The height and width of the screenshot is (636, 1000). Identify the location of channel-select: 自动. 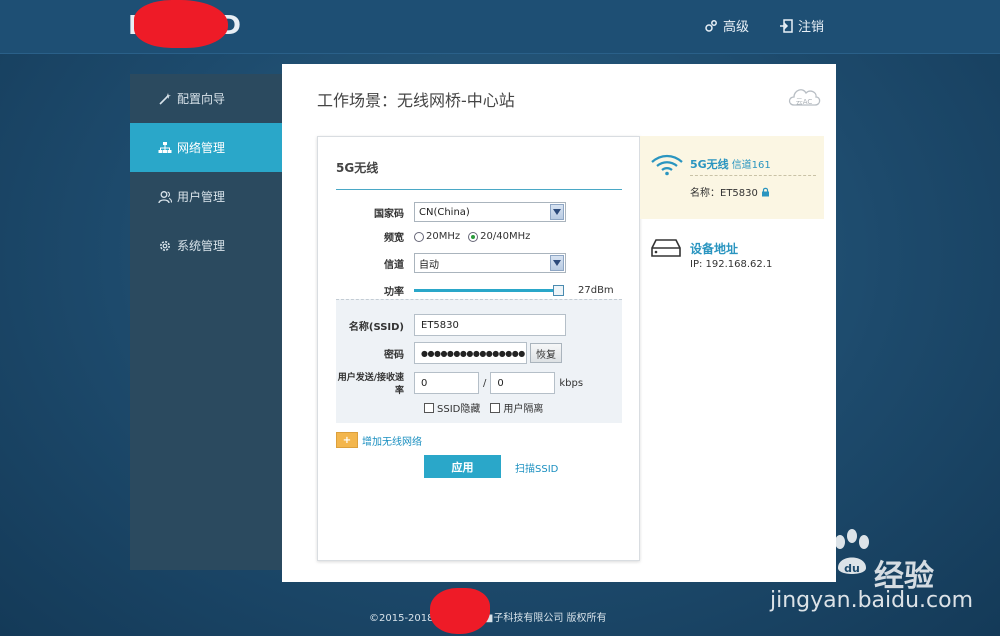
(490, 263).